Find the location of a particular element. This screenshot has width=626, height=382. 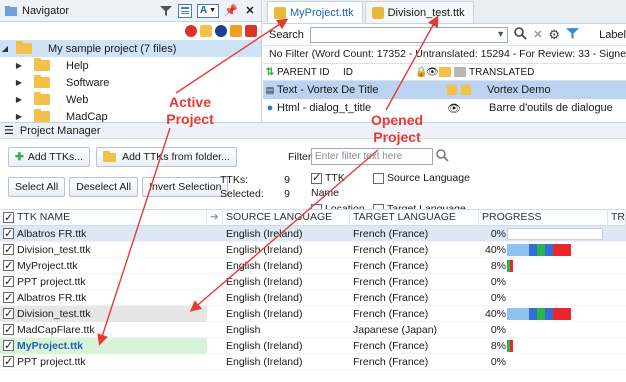

tree-root-item: ◢ My sample project (7 files) is located at coordinates (130, 48).